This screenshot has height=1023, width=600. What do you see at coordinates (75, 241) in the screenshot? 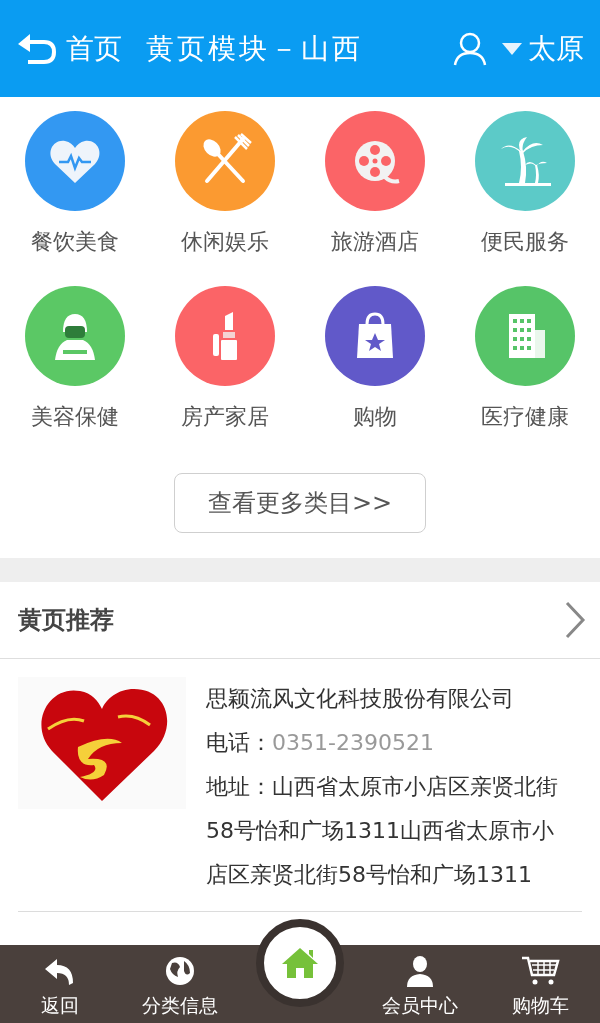
I see `category-label: 餐饮美食` at bounding box center [75, 241].